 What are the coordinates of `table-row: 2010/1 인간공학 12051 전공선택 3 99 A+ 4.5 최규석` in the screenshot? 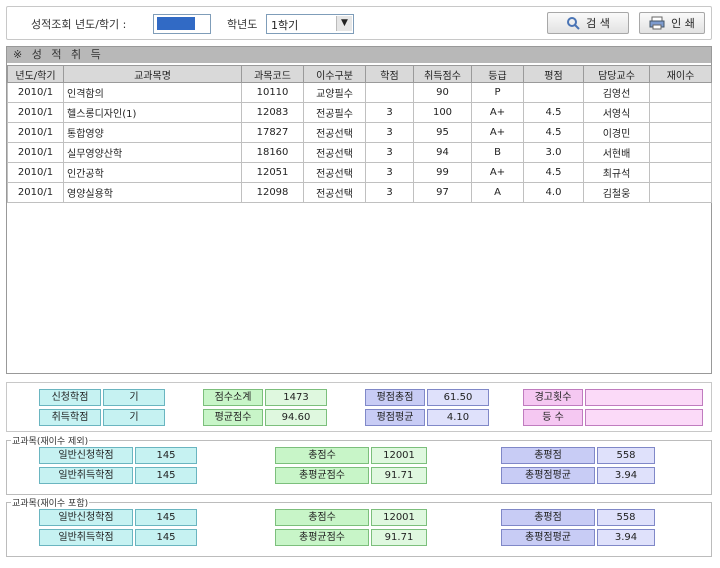 It's located at (359, 172).